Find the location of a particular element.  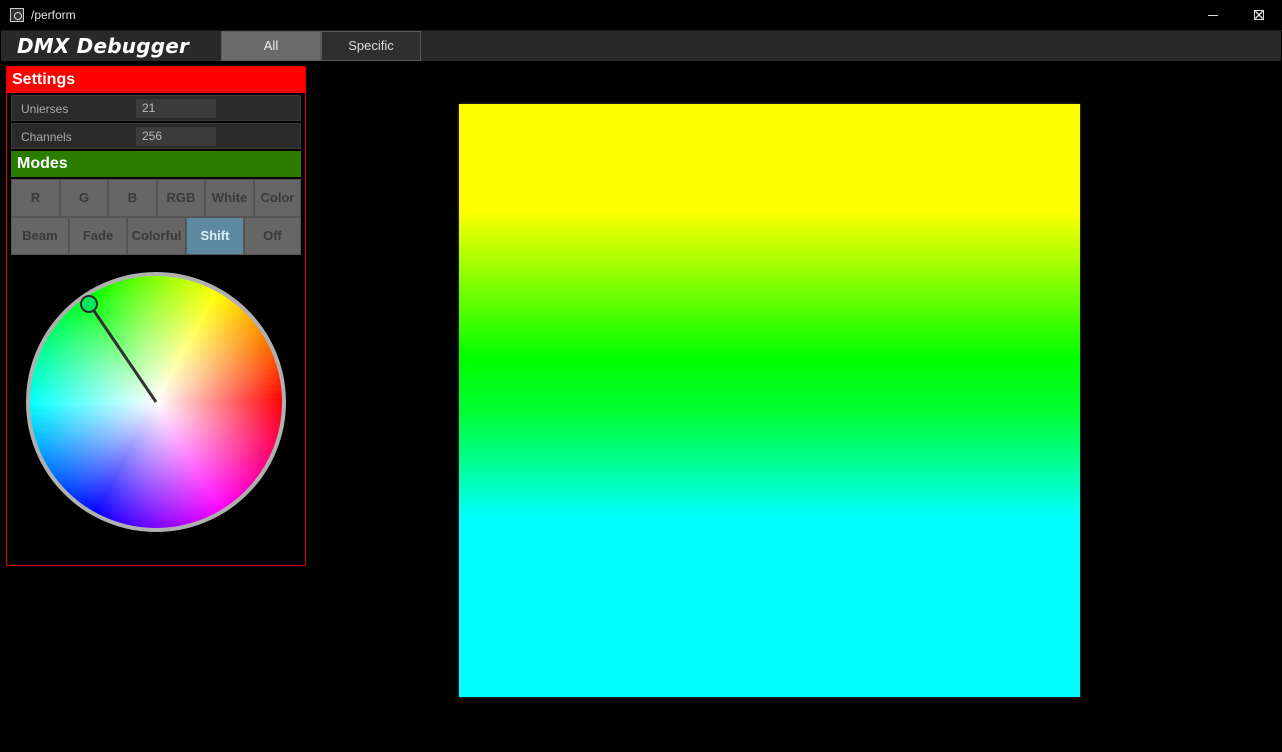

mode-white-button: White is located at coordinates (229, 198).